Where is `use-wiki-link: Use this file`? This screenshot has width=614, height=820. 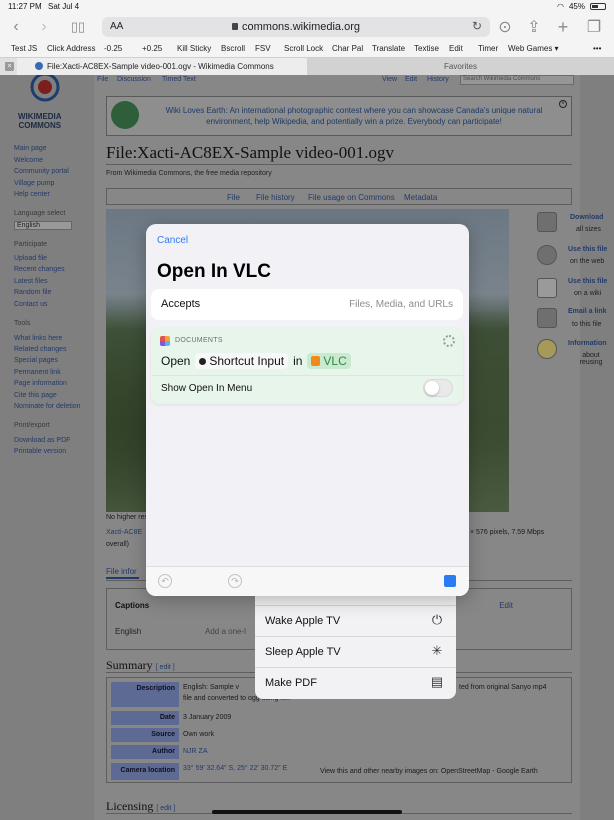
use-wiki-link: Use this file is located at coordinates (587, 281).